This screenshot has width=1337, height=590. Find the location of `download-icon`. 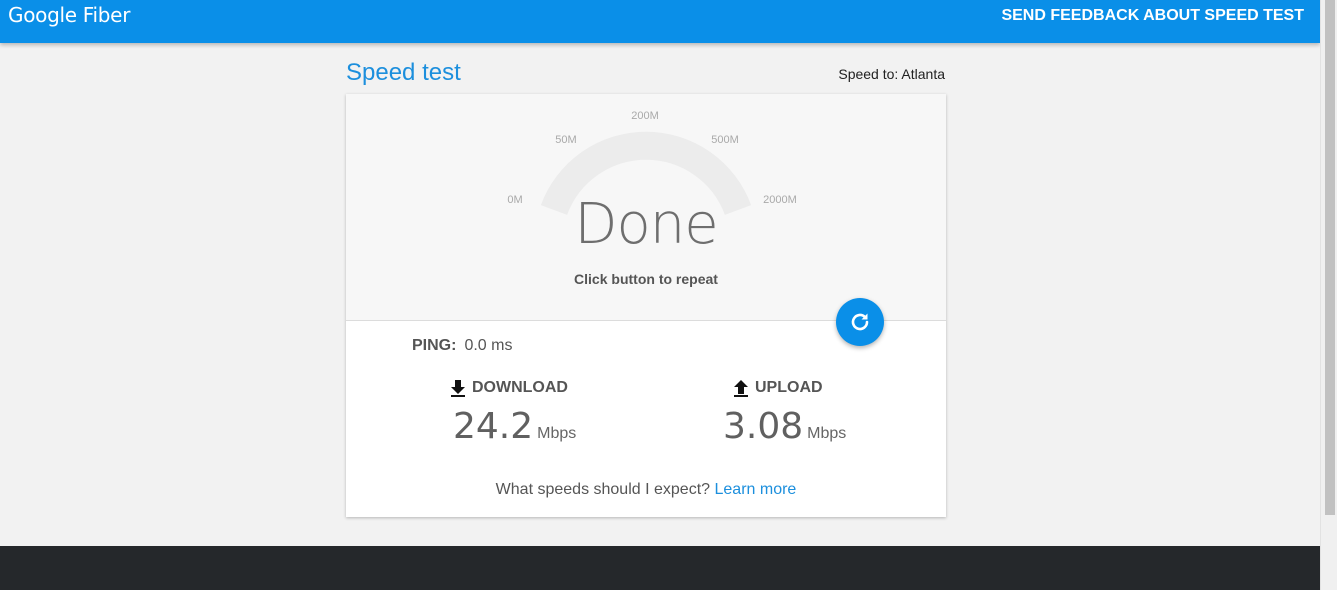

download-icon is located at coordinates (458, 388).